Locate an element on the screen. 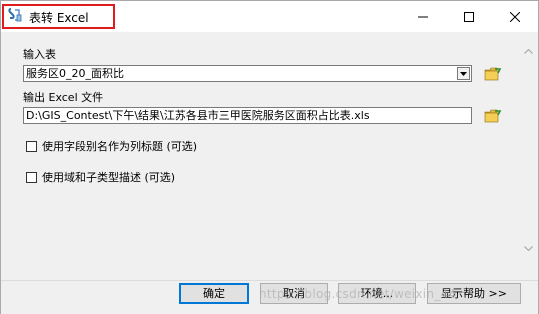 The image size is (539, 314). output-file-label: 输出 Excel 文件 is located at coordinates (63, 97).